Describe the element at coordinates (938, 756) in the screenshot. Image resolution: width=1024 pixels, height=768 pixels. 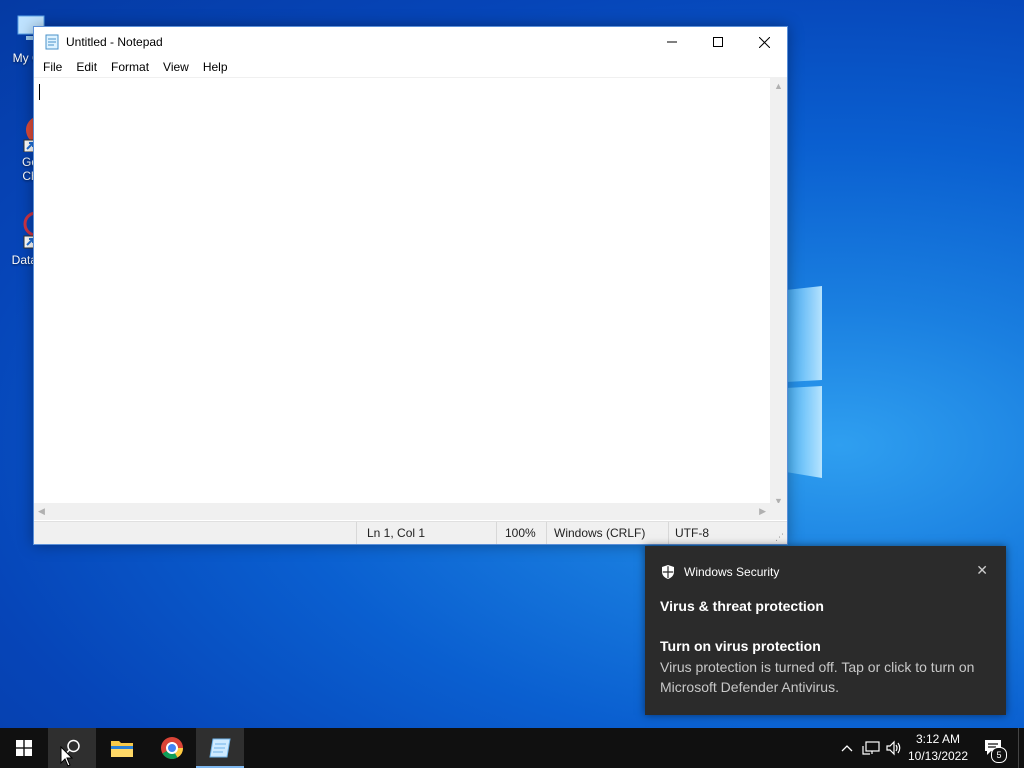
I see `clock-date: 10/13/2022` at that location.